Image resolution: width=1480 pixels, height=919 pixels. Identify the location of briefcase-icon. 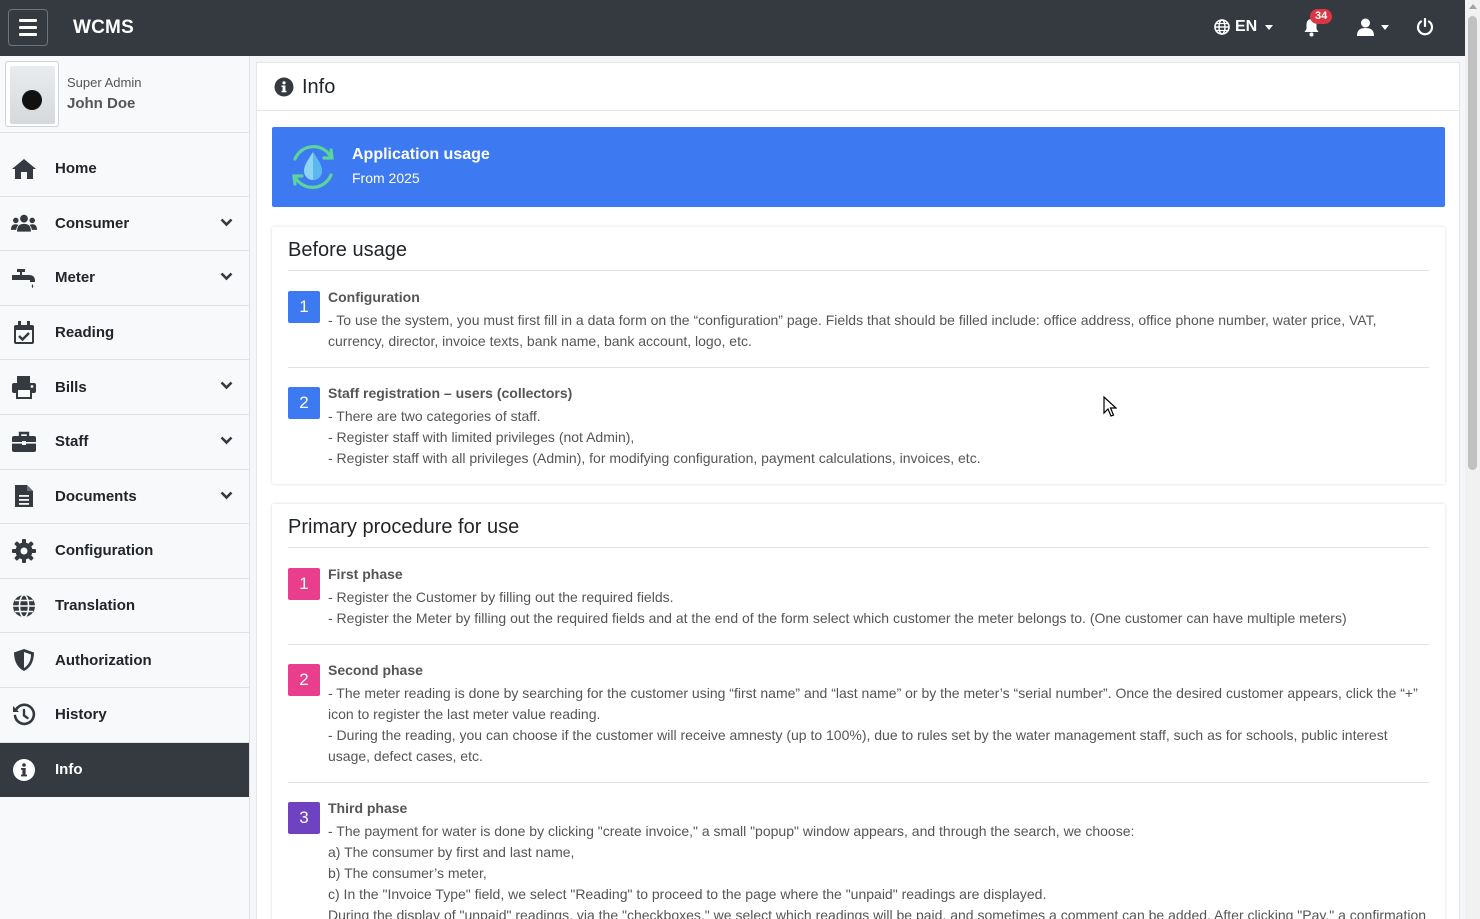
(24, 442).